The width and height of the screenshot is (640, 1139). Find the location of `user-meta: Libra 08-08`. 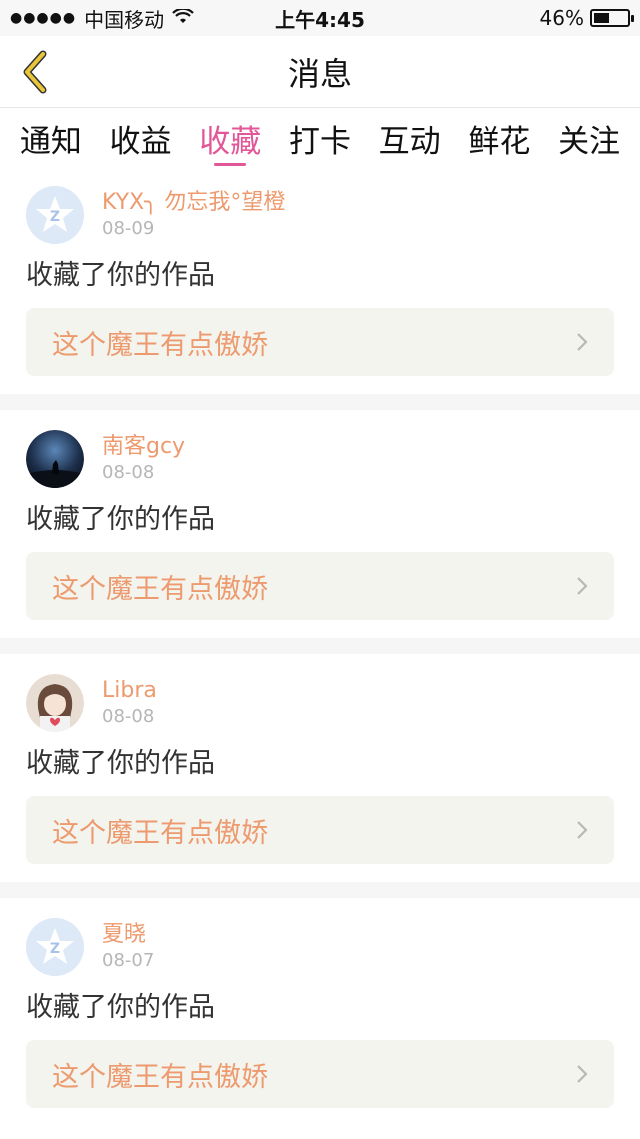

user-meta: Libra 08-08 is located at coordinates (129, 703).